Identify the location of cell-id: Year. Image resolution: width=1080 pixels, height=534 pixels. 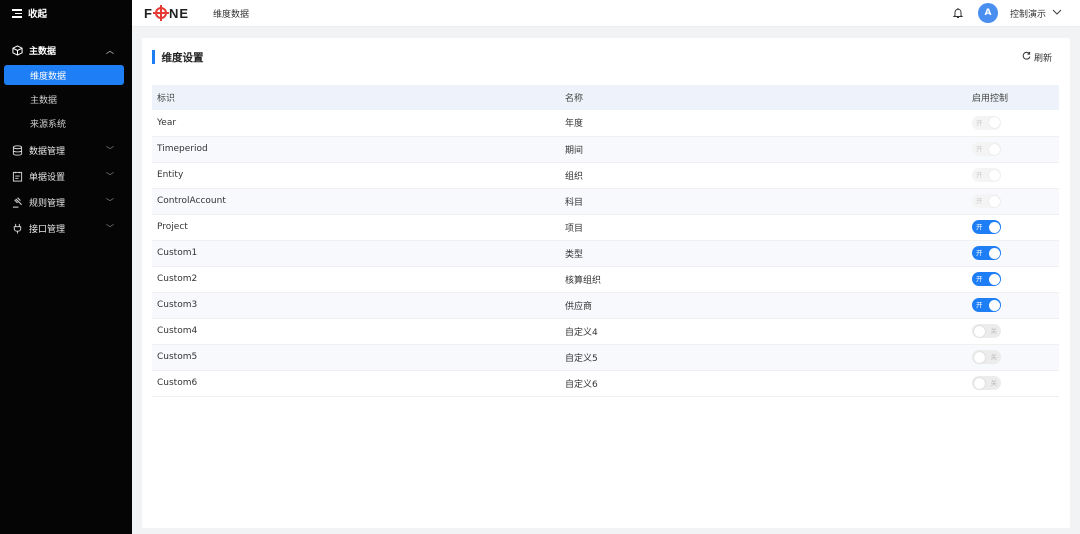
(356, 123).